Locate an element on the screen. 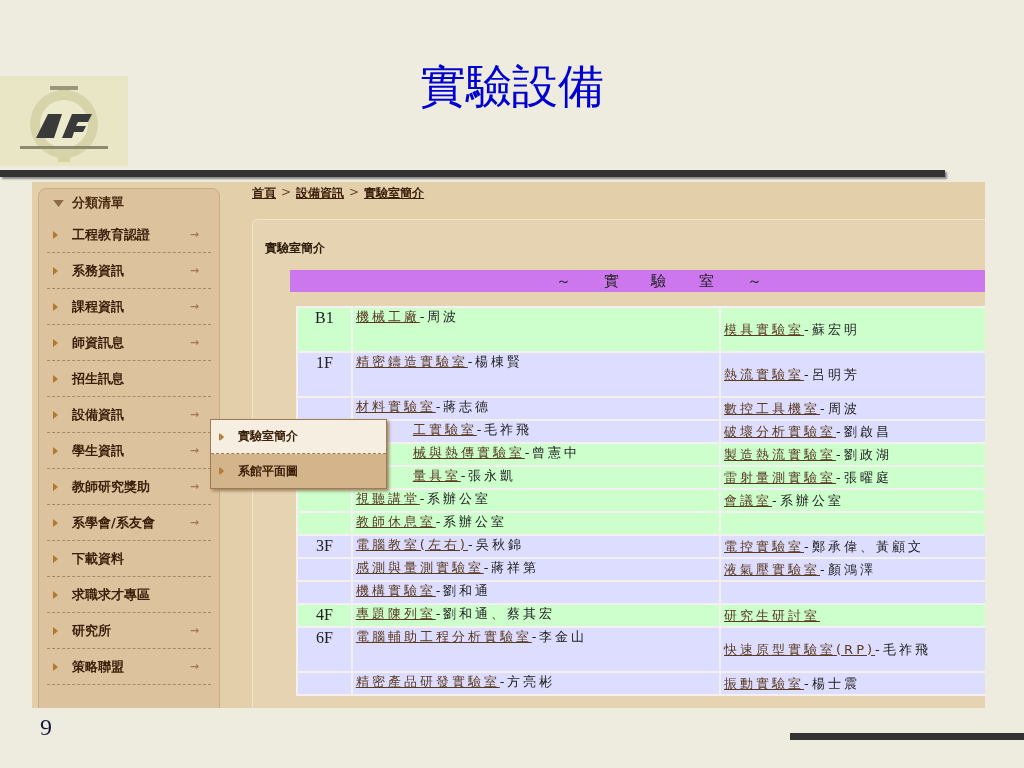 This screenshot has width=1024, height=768. menu-item: 研究所 is located at coordinates (131, 630).